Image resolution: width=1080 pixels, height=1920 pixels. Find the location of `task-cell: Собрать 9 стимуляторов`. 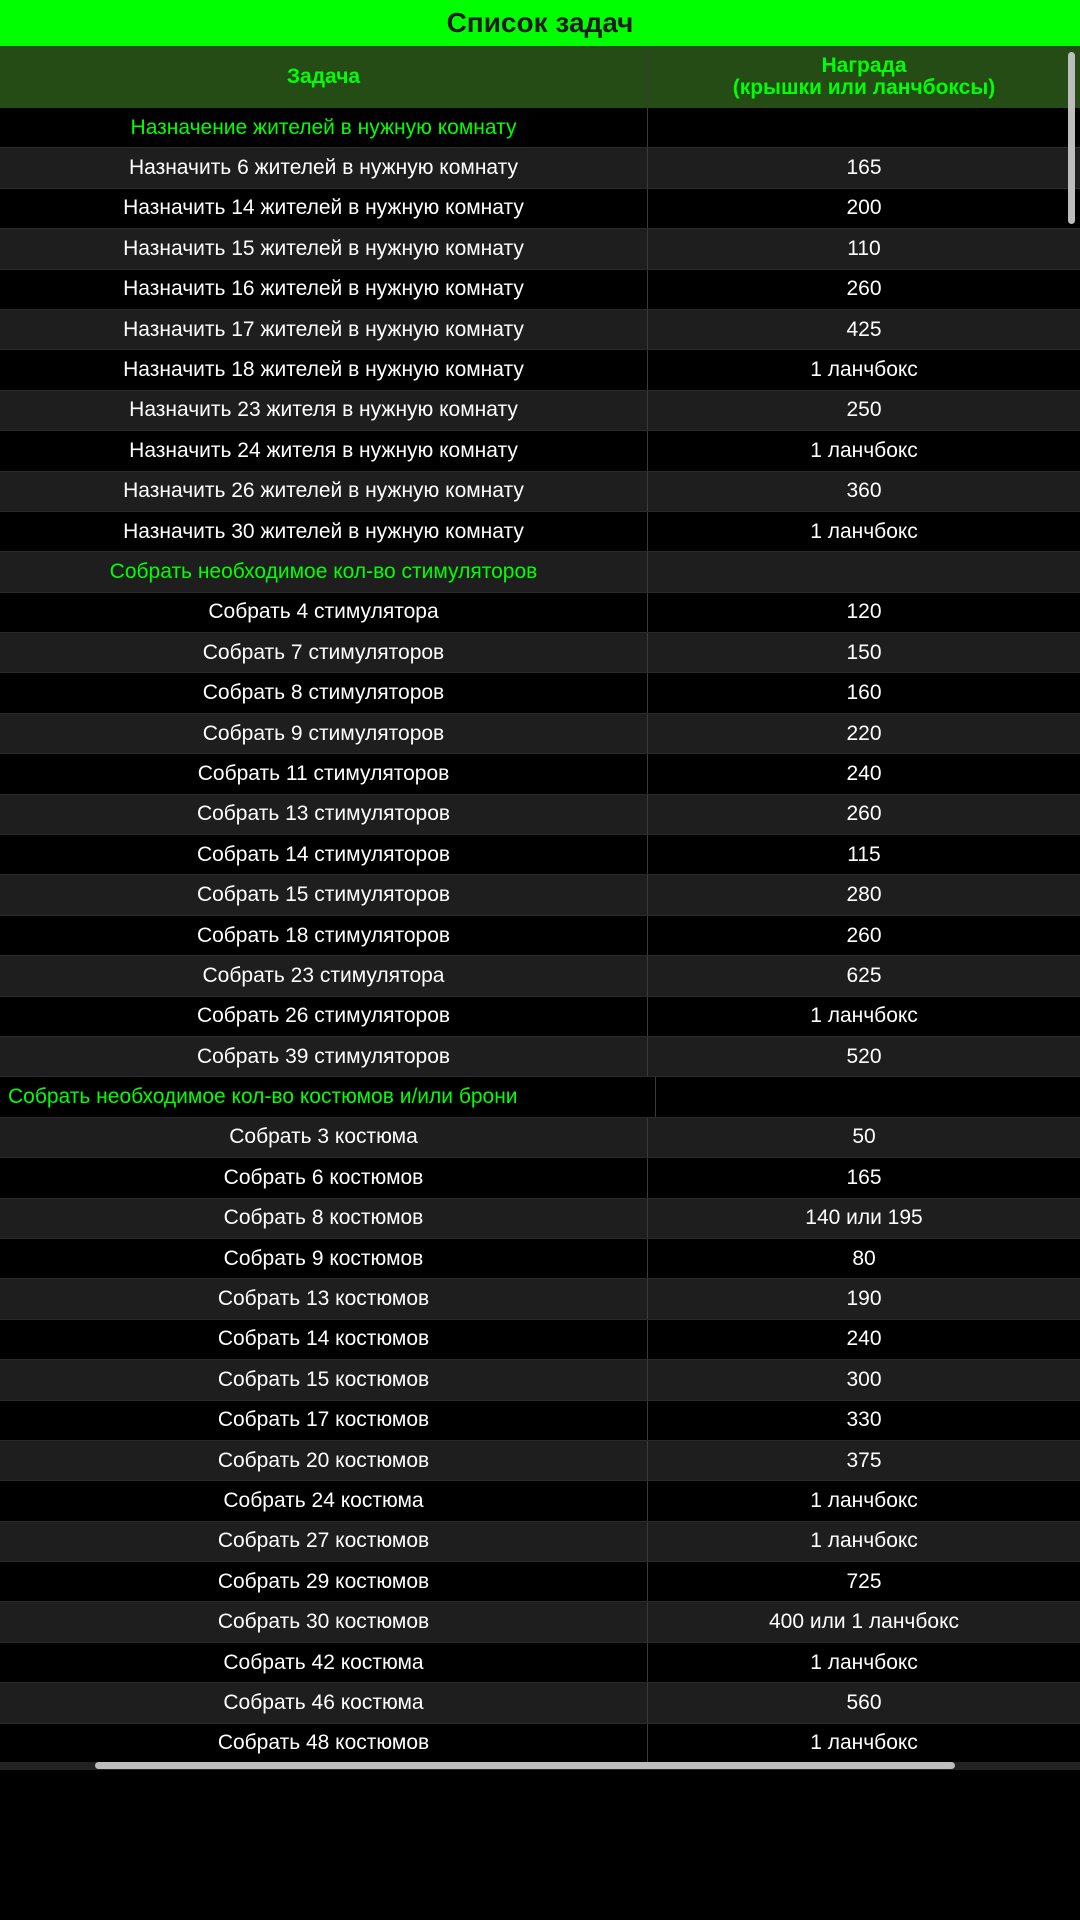

task-cell: Собрать 9 стимуляторов is located at coordinates (324, 733).